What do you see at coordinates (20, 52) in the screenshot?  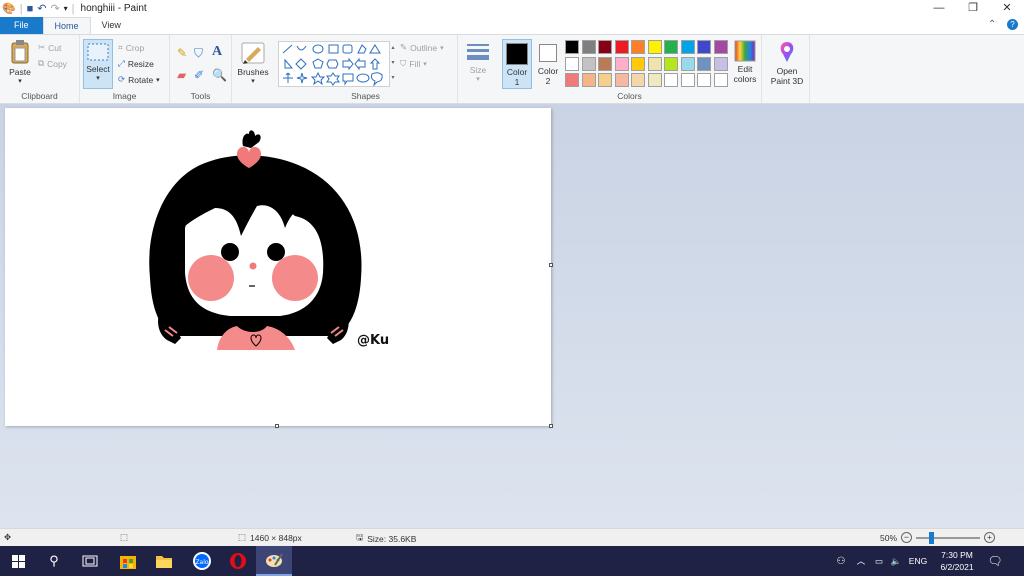 I see `paste-icon` at bounding box center [20, 52].